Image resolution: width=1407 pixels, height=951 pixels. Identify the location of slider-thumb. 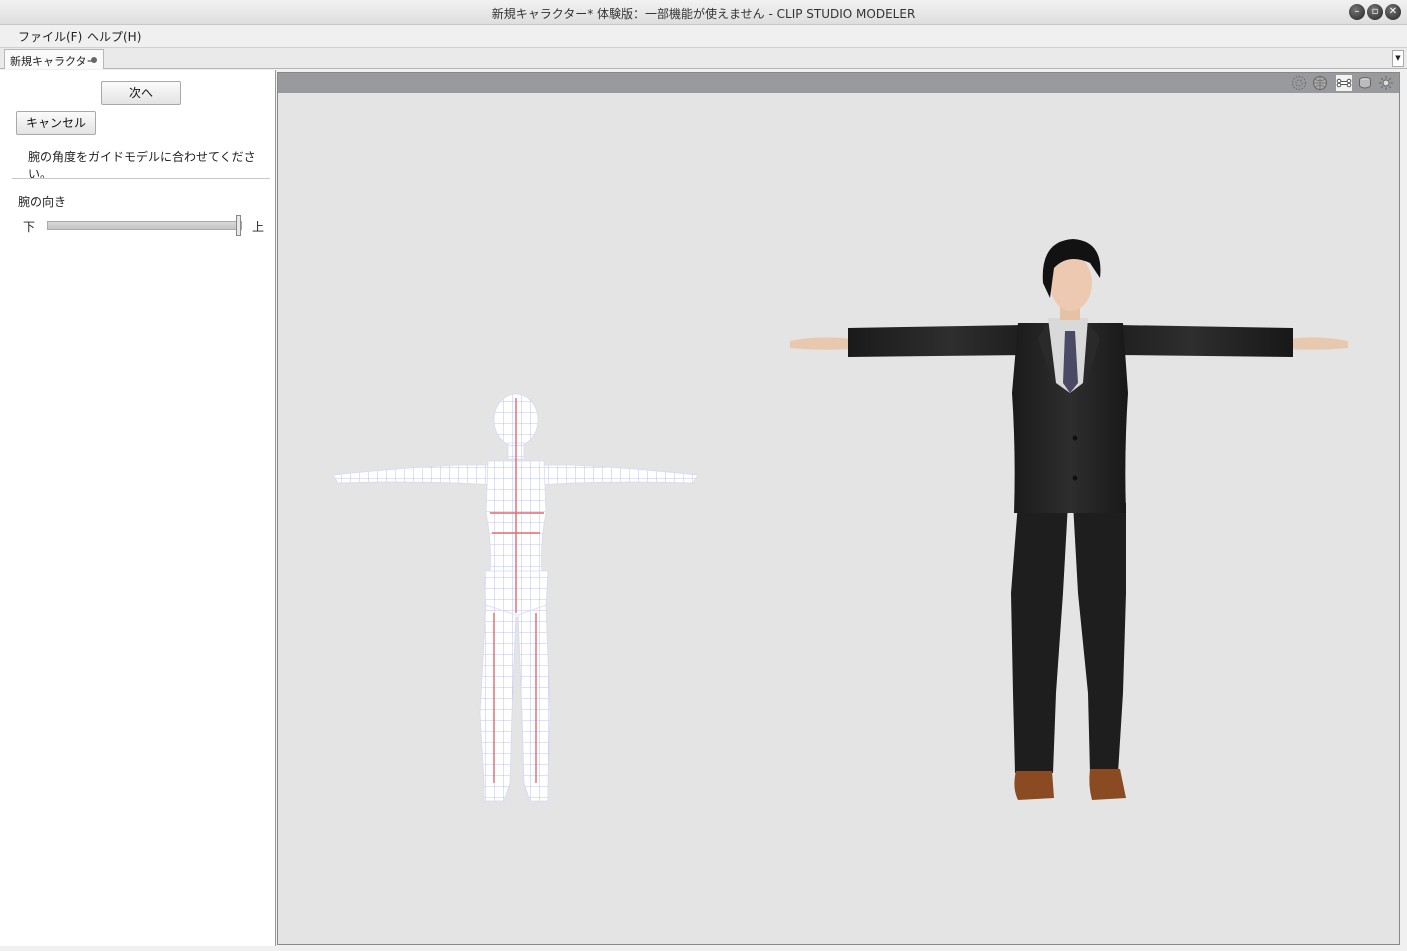
(238, 225).